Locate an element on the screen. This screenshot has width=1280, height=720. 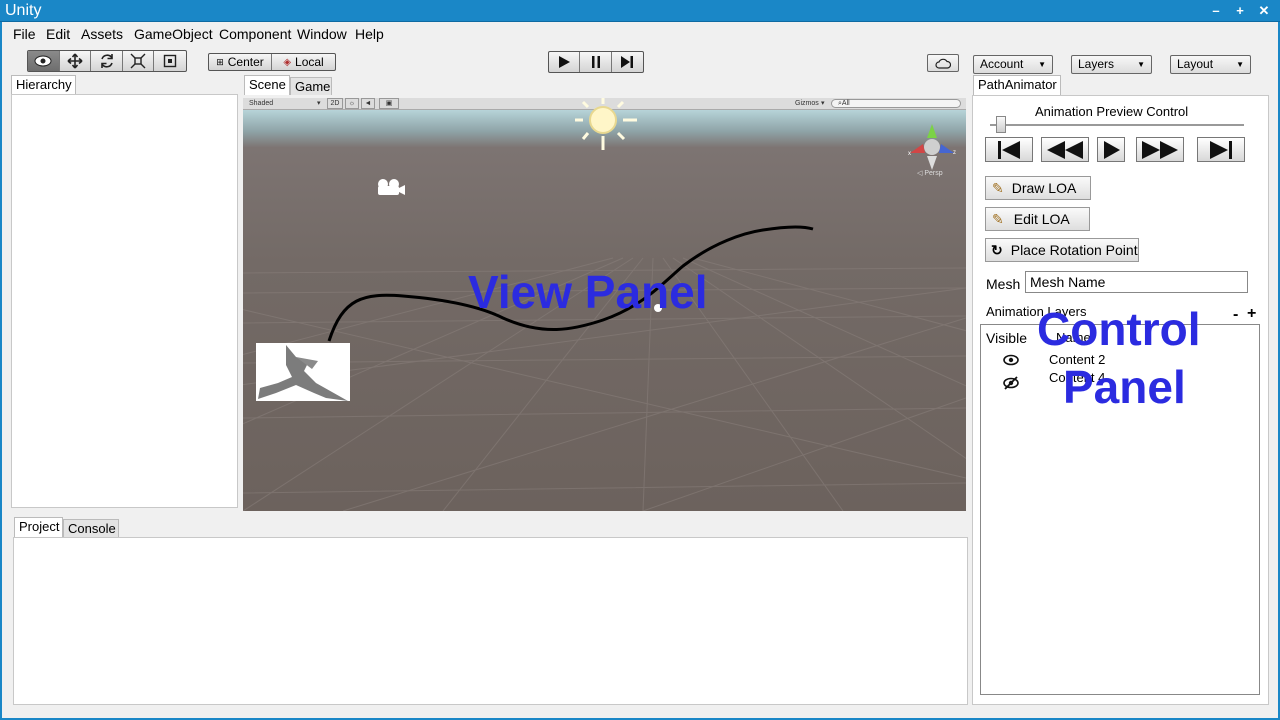
svg-text: x is located at coordinates (909, 154).